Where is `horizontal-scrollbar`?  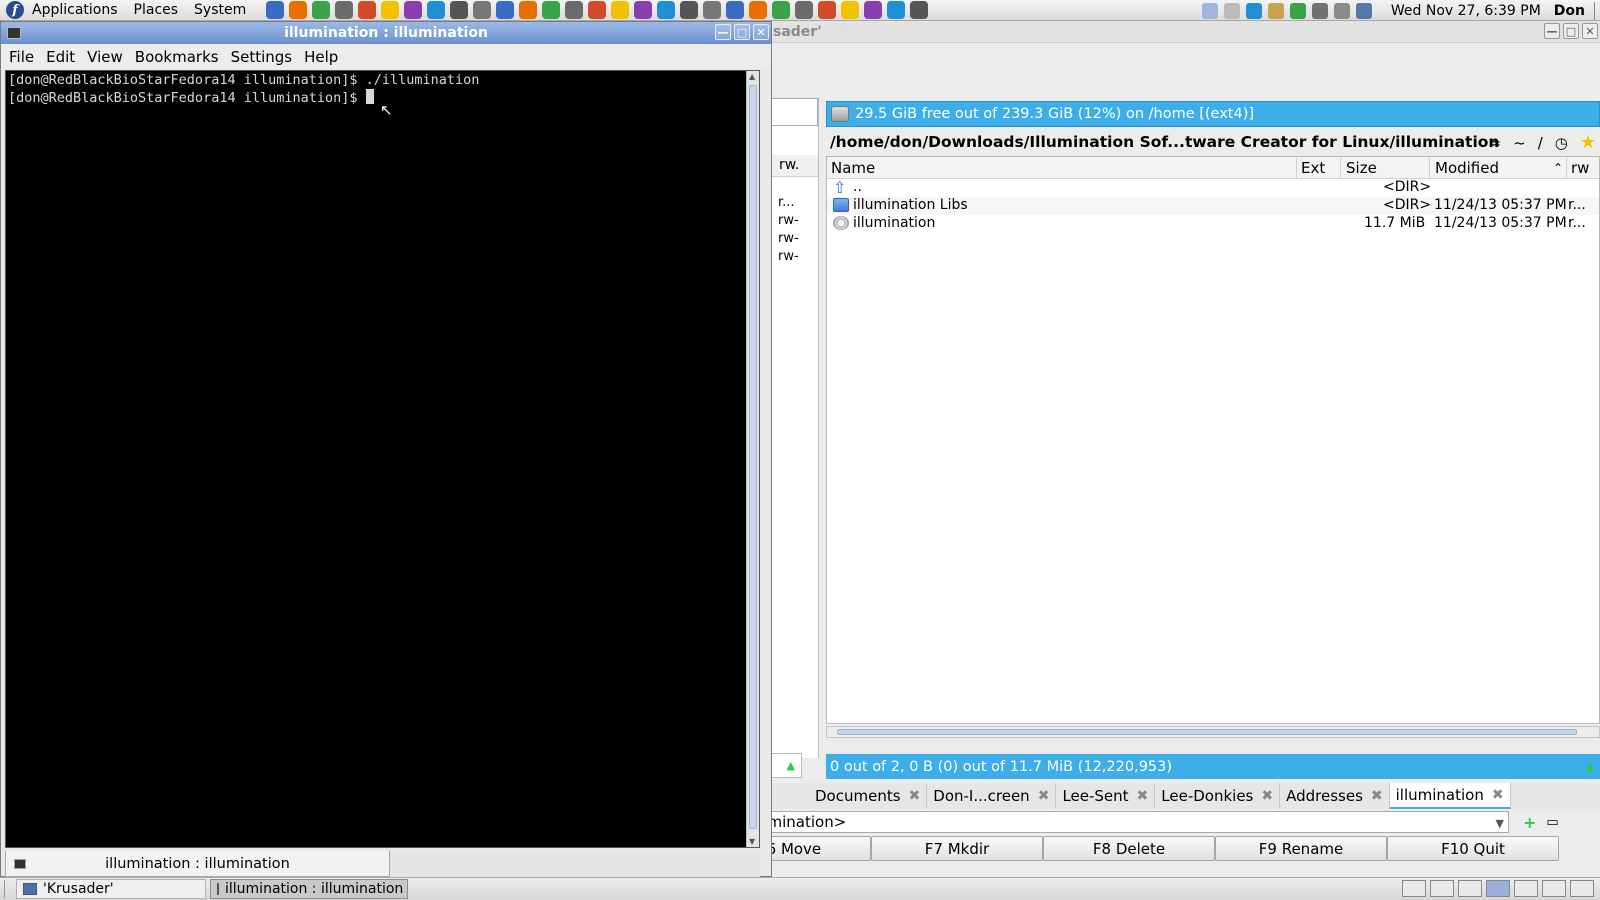
horizontal-scrollbar is located at coordinates (1213, 732).